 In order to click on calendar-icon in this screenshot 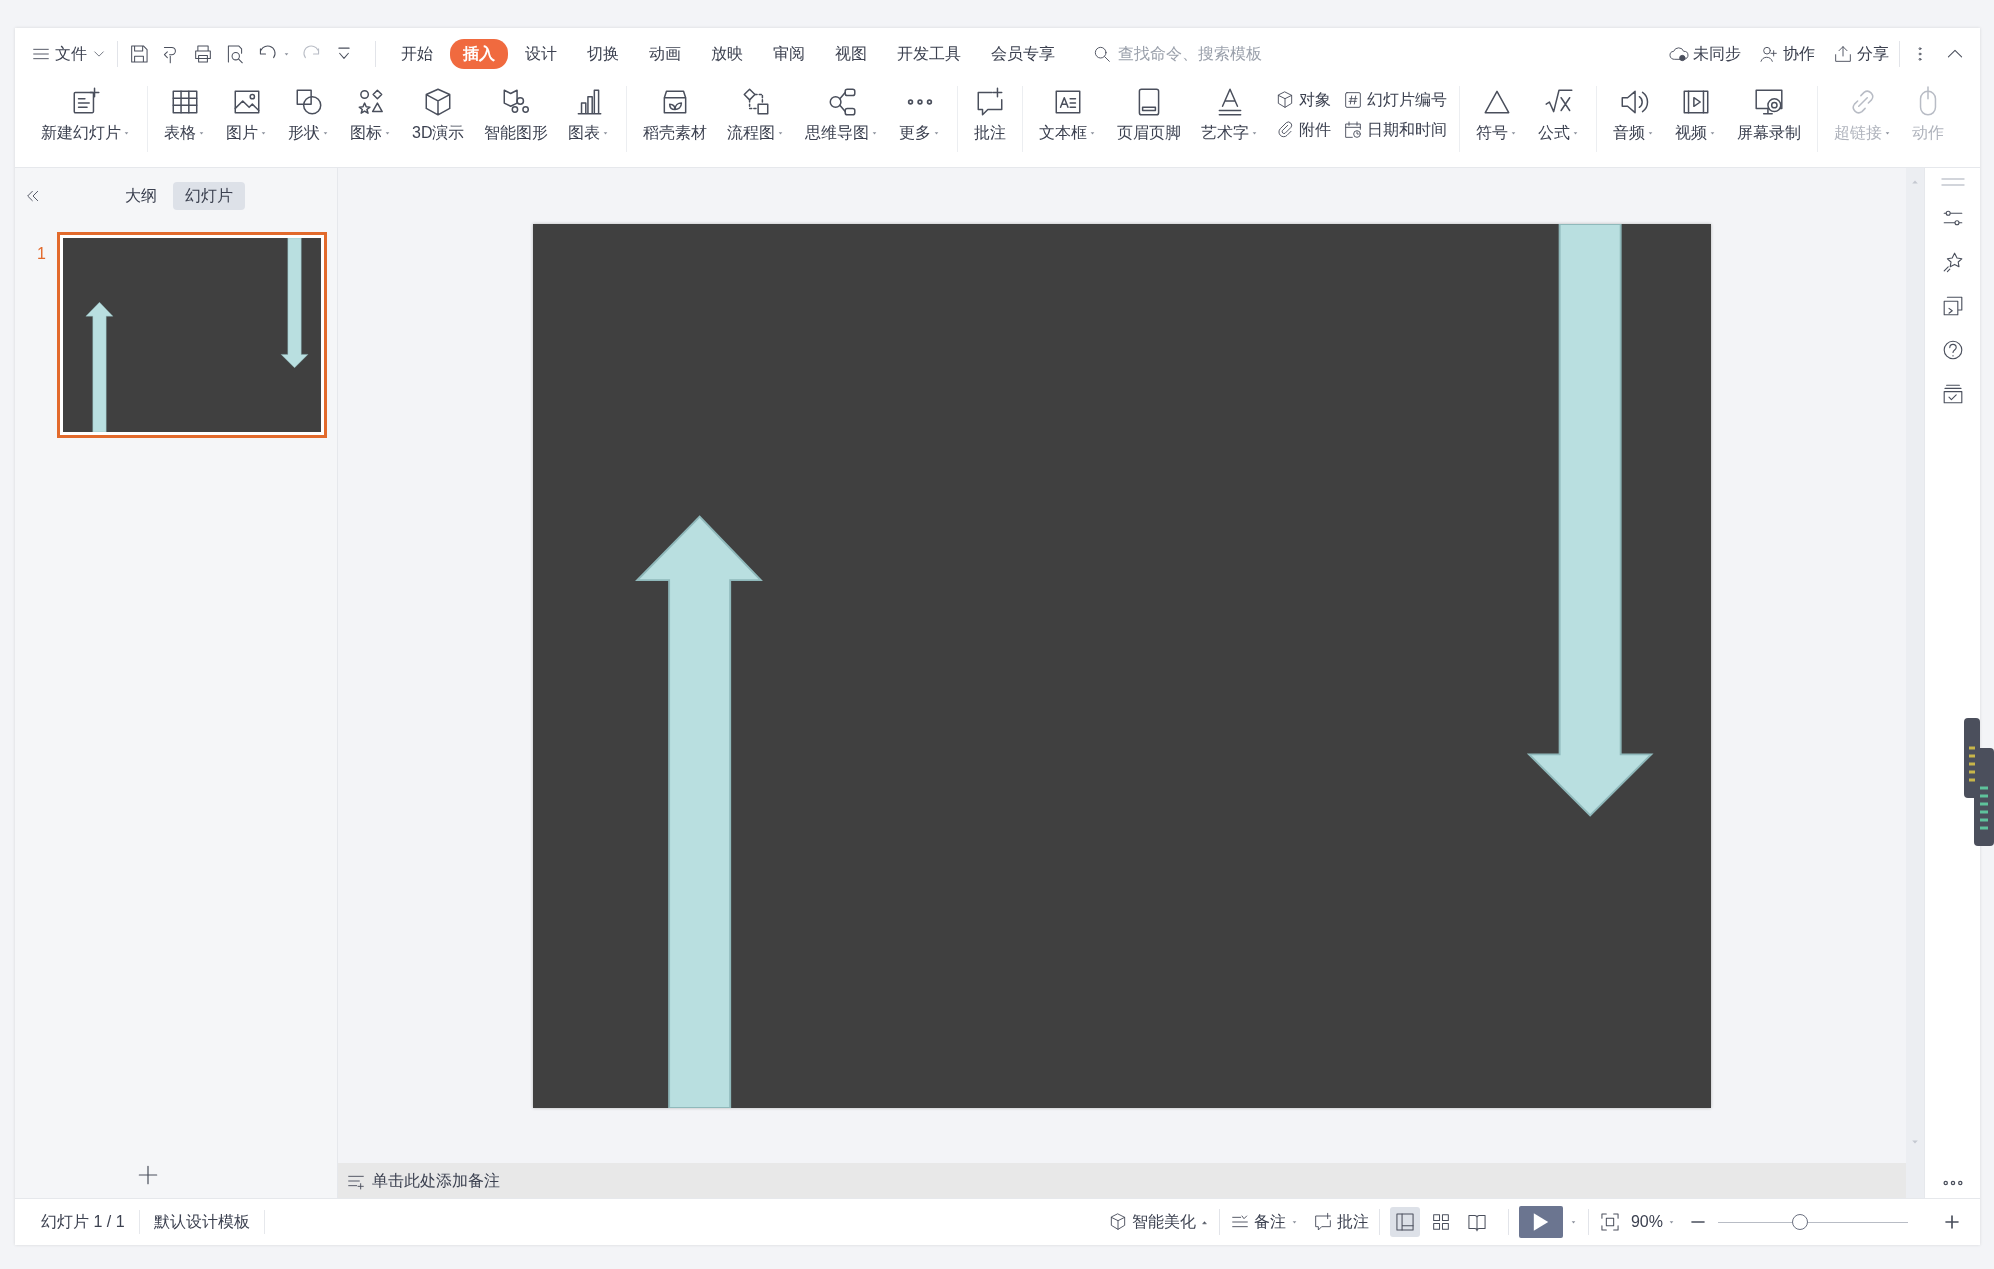, I will do `click(1353, 130)`.